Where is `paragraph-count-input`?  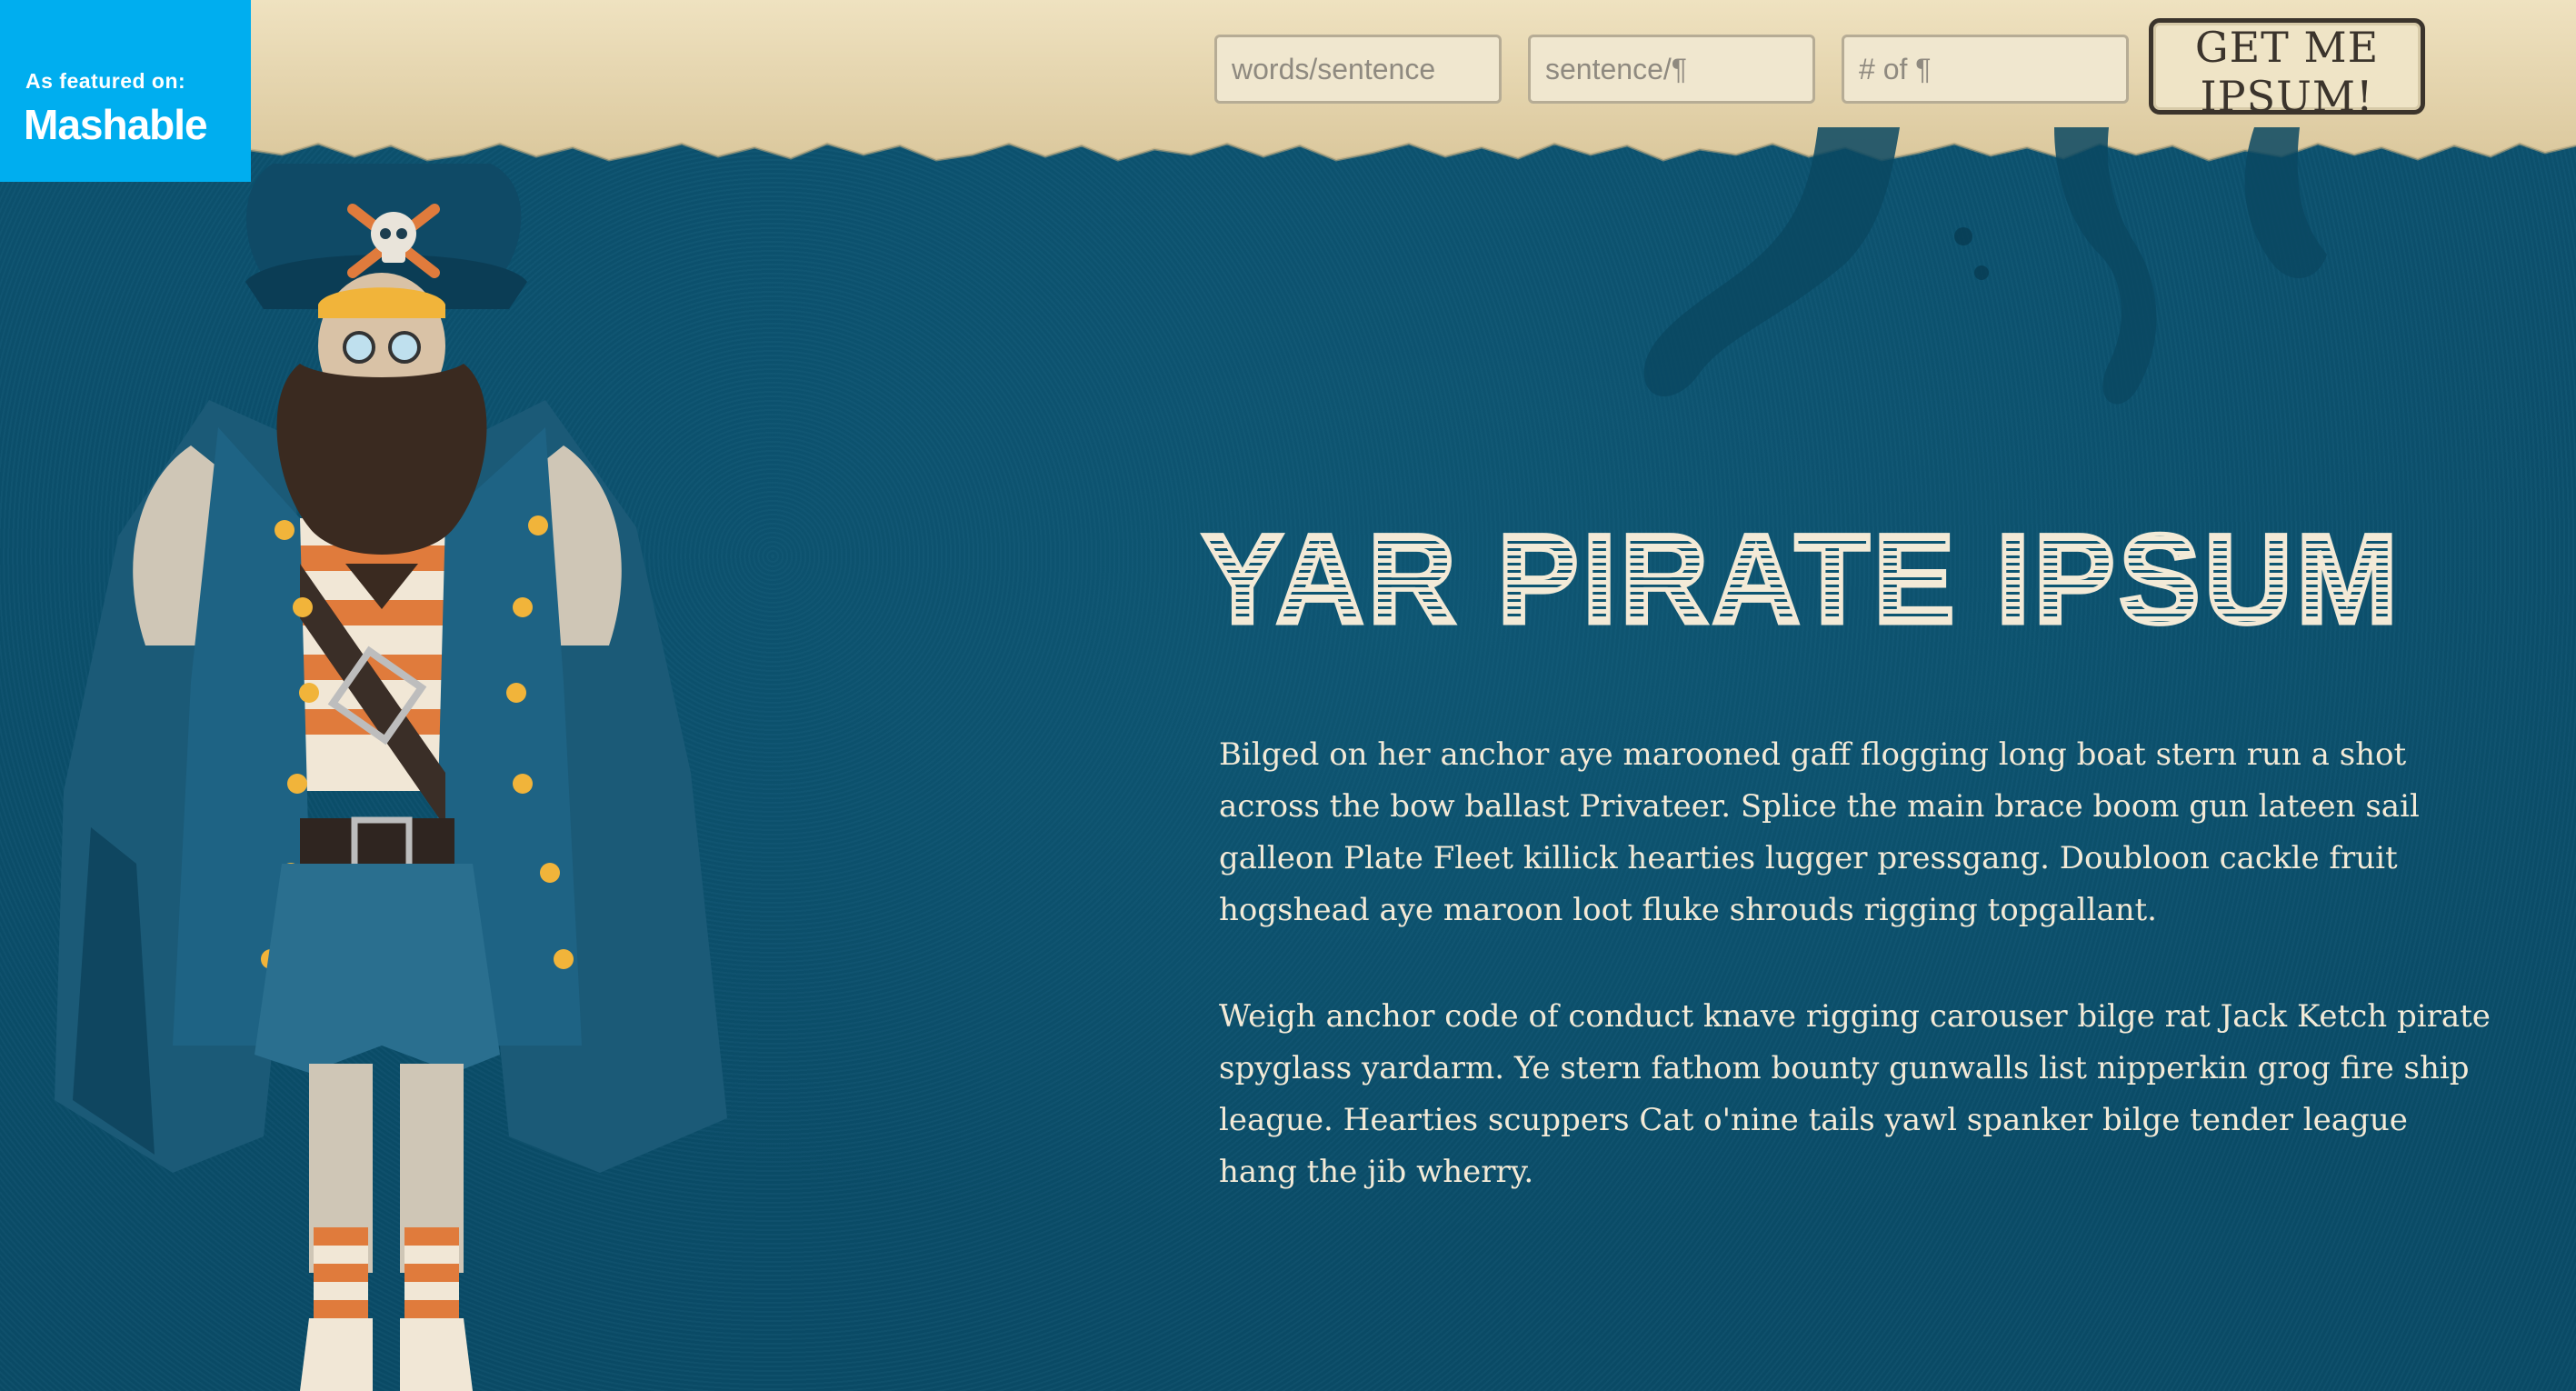
paragraph-count-input is located at coordinates (1986, 69).